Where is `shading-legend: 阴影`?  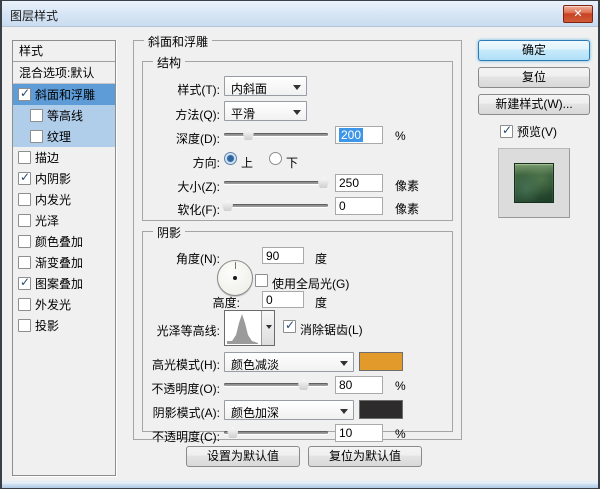
shading-legend: 阴影 is located at coordinates (169, 232).